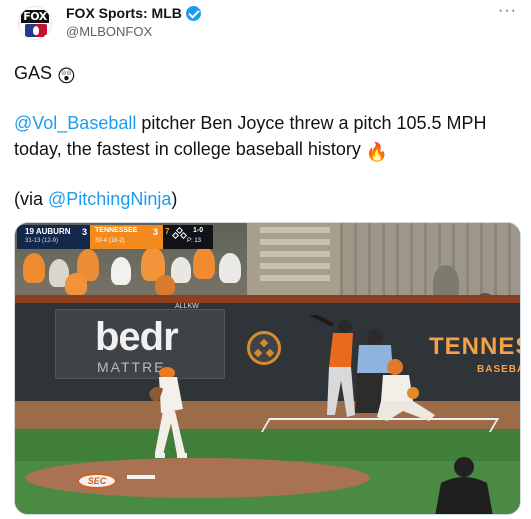 The height and width of the screenshot is (519, 531). What do you see at coordinates (66, 76) in the screenshot?
I see `astonished-face-emoji-icon: 😲` at bounding box center [66, 76].